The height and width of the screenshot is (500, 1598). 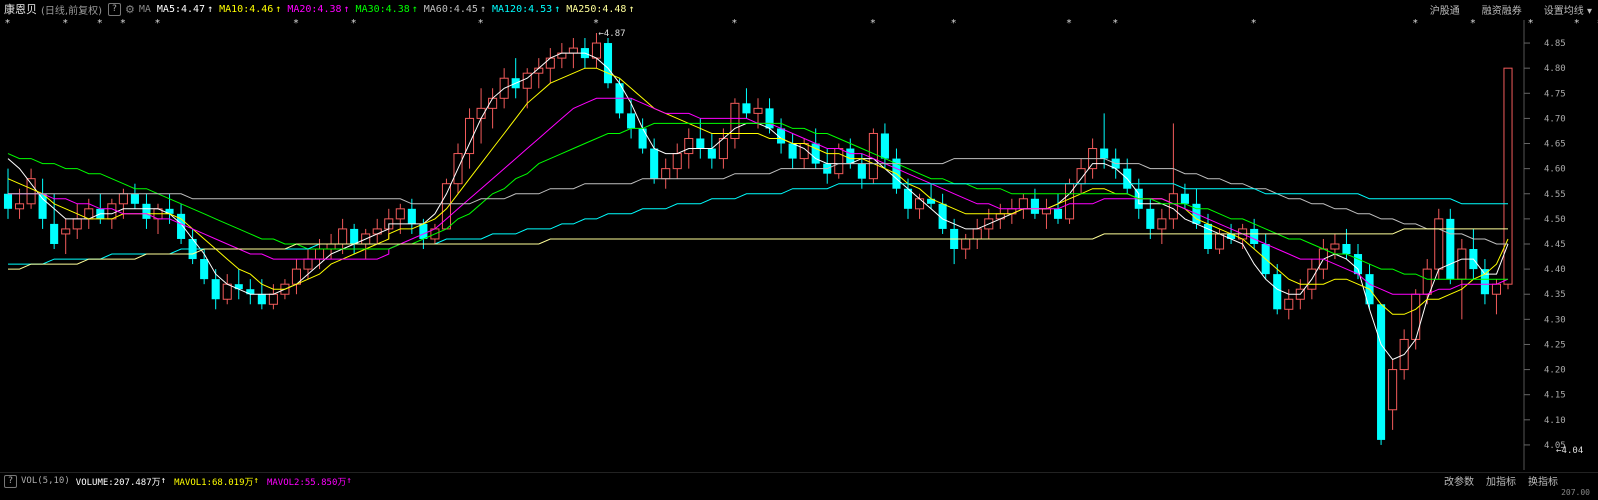 I want to click on price-tick-label: 4.35, so click(x=1555, y=295).